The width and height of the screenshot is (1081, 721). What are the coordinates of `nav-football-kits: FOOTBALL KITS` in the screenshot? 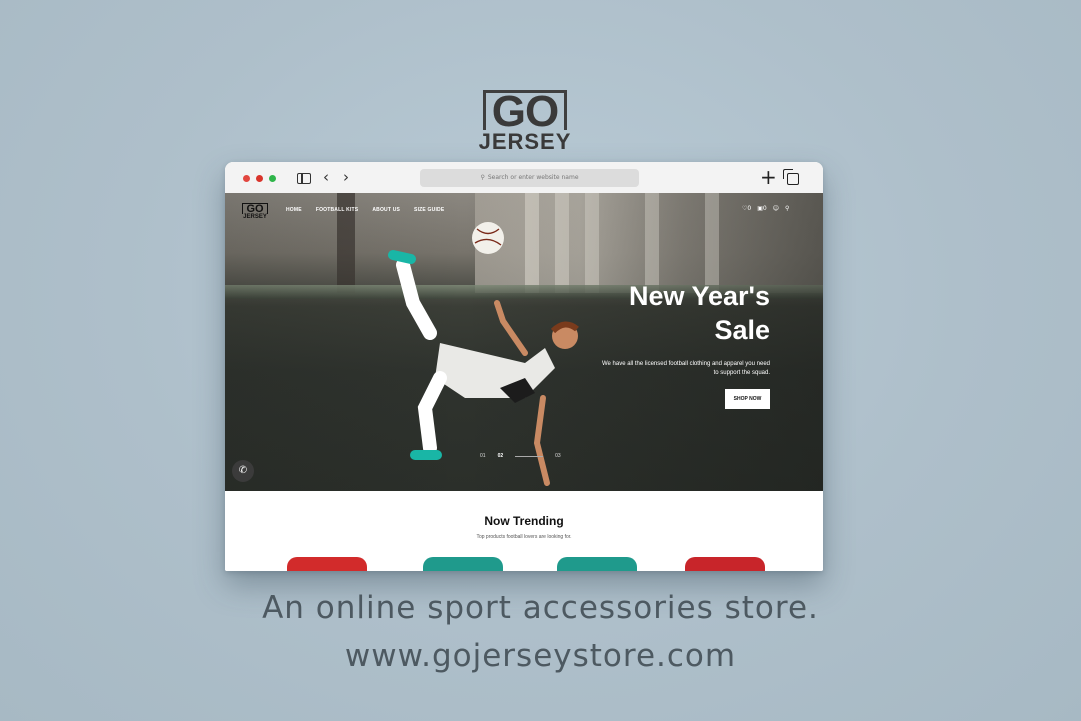 It's located at (337, 210).